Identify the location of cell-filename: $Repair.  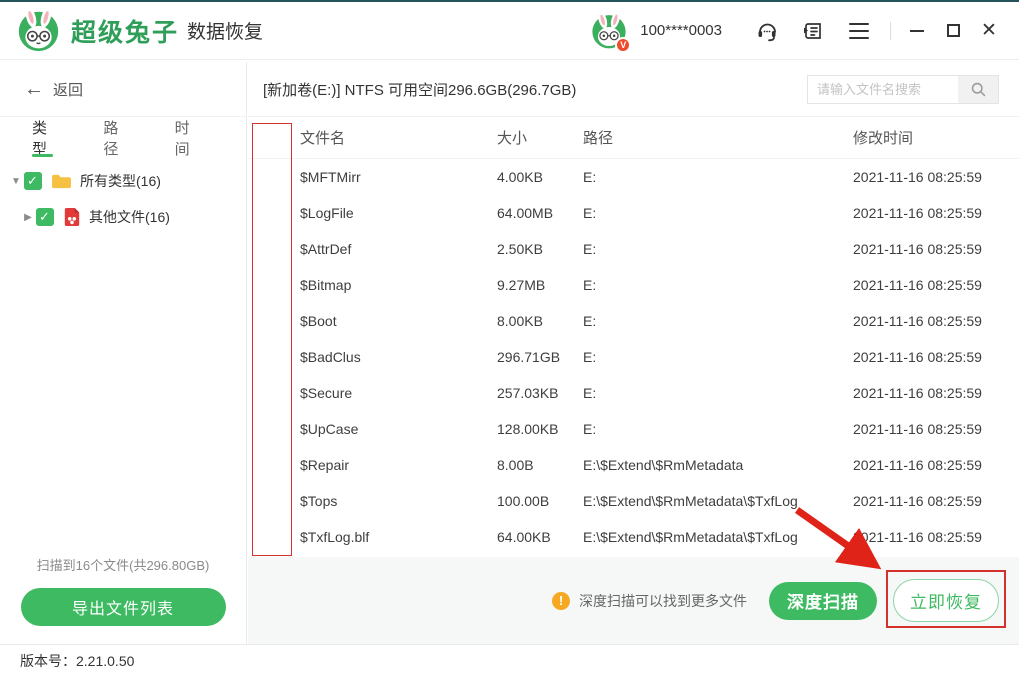
(325, 465).